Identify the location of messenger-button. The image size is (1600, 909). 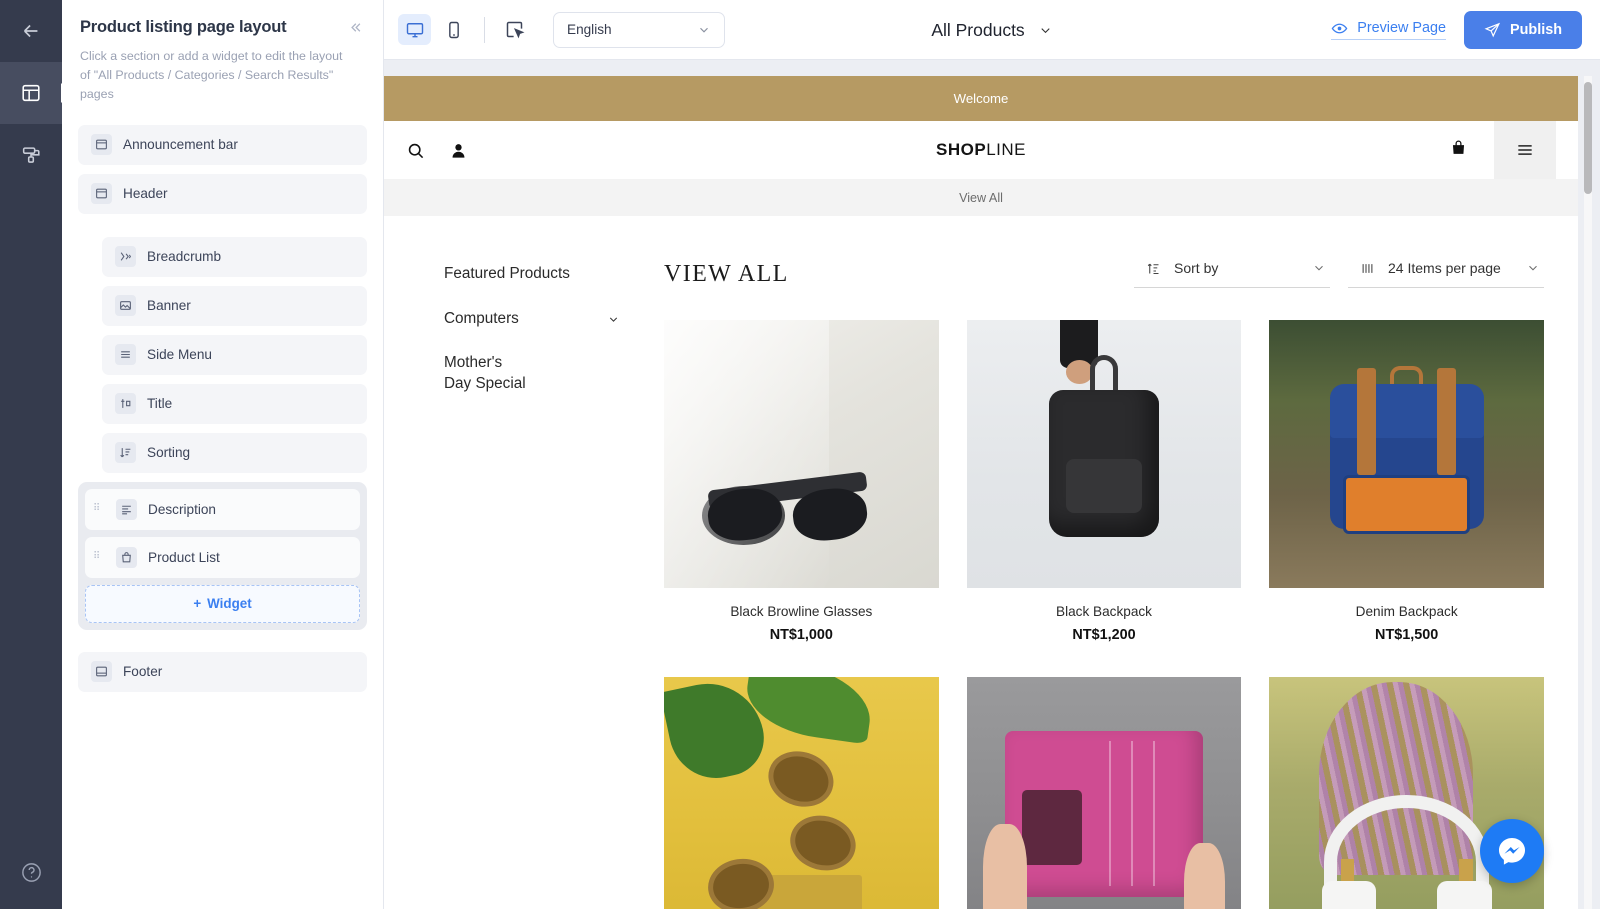
(1512, 851).